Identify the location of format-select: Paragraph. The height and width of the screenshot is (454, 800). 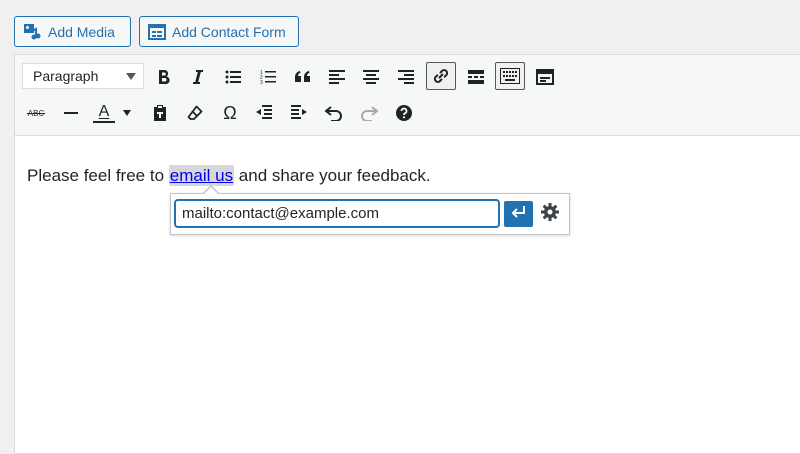
(83, 76).